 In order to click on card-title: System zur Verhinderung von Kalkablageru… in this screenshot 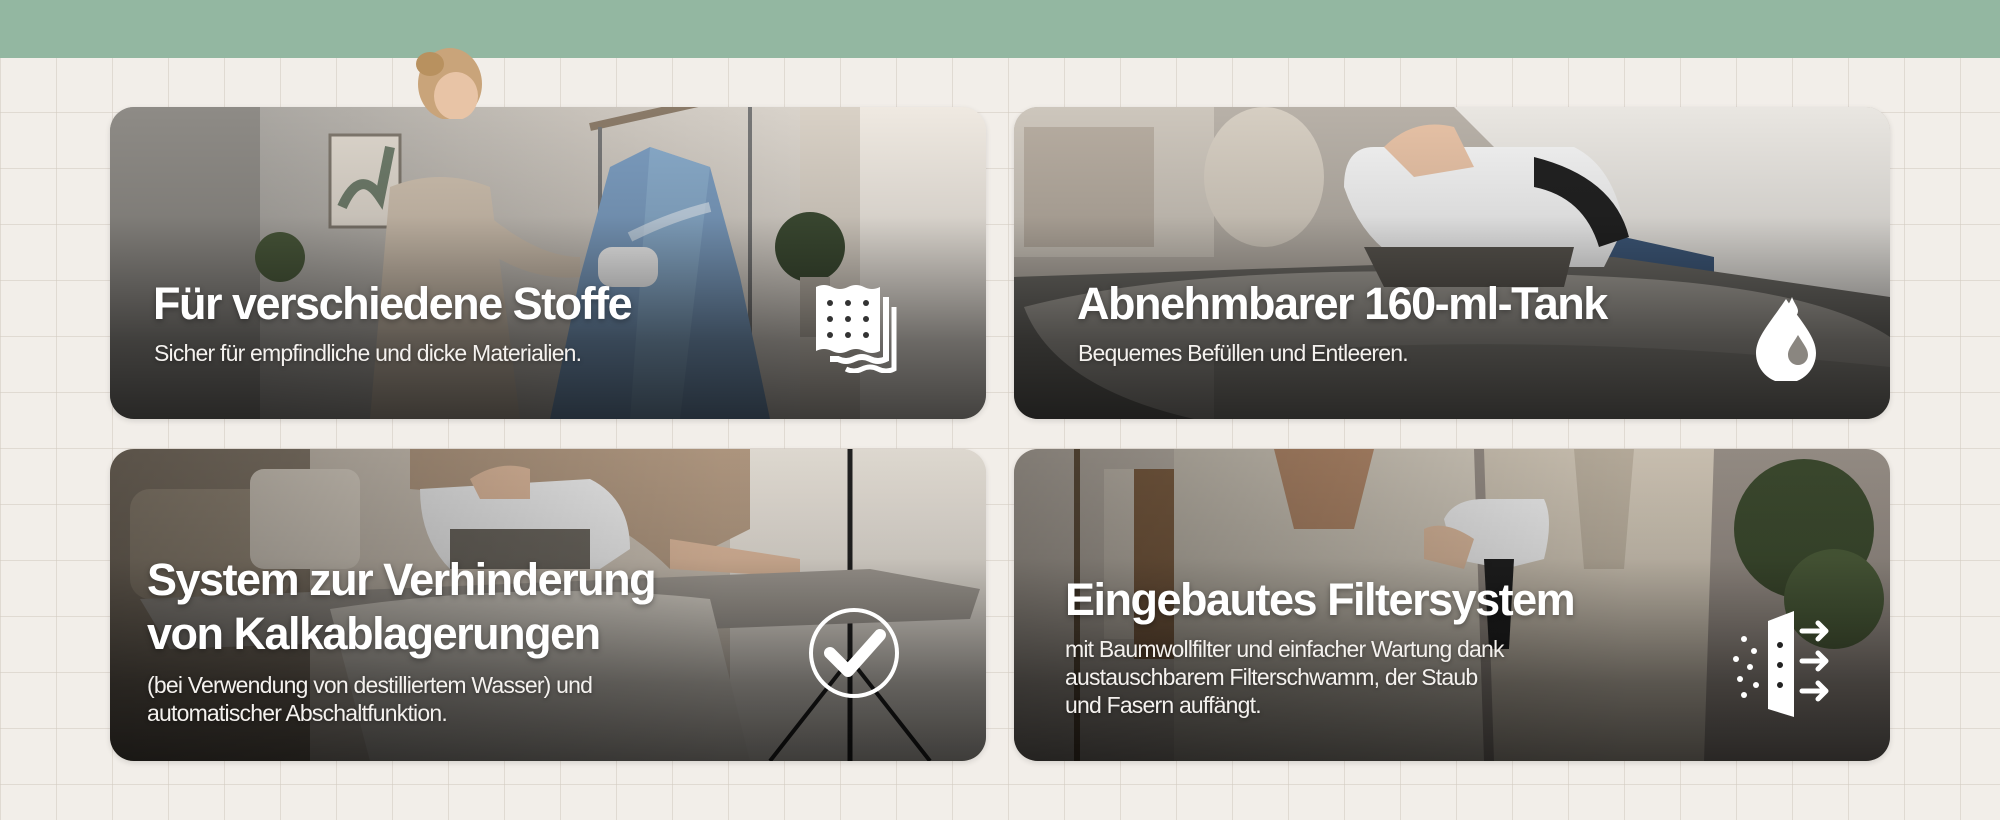, I will do `click(402, 607)`.